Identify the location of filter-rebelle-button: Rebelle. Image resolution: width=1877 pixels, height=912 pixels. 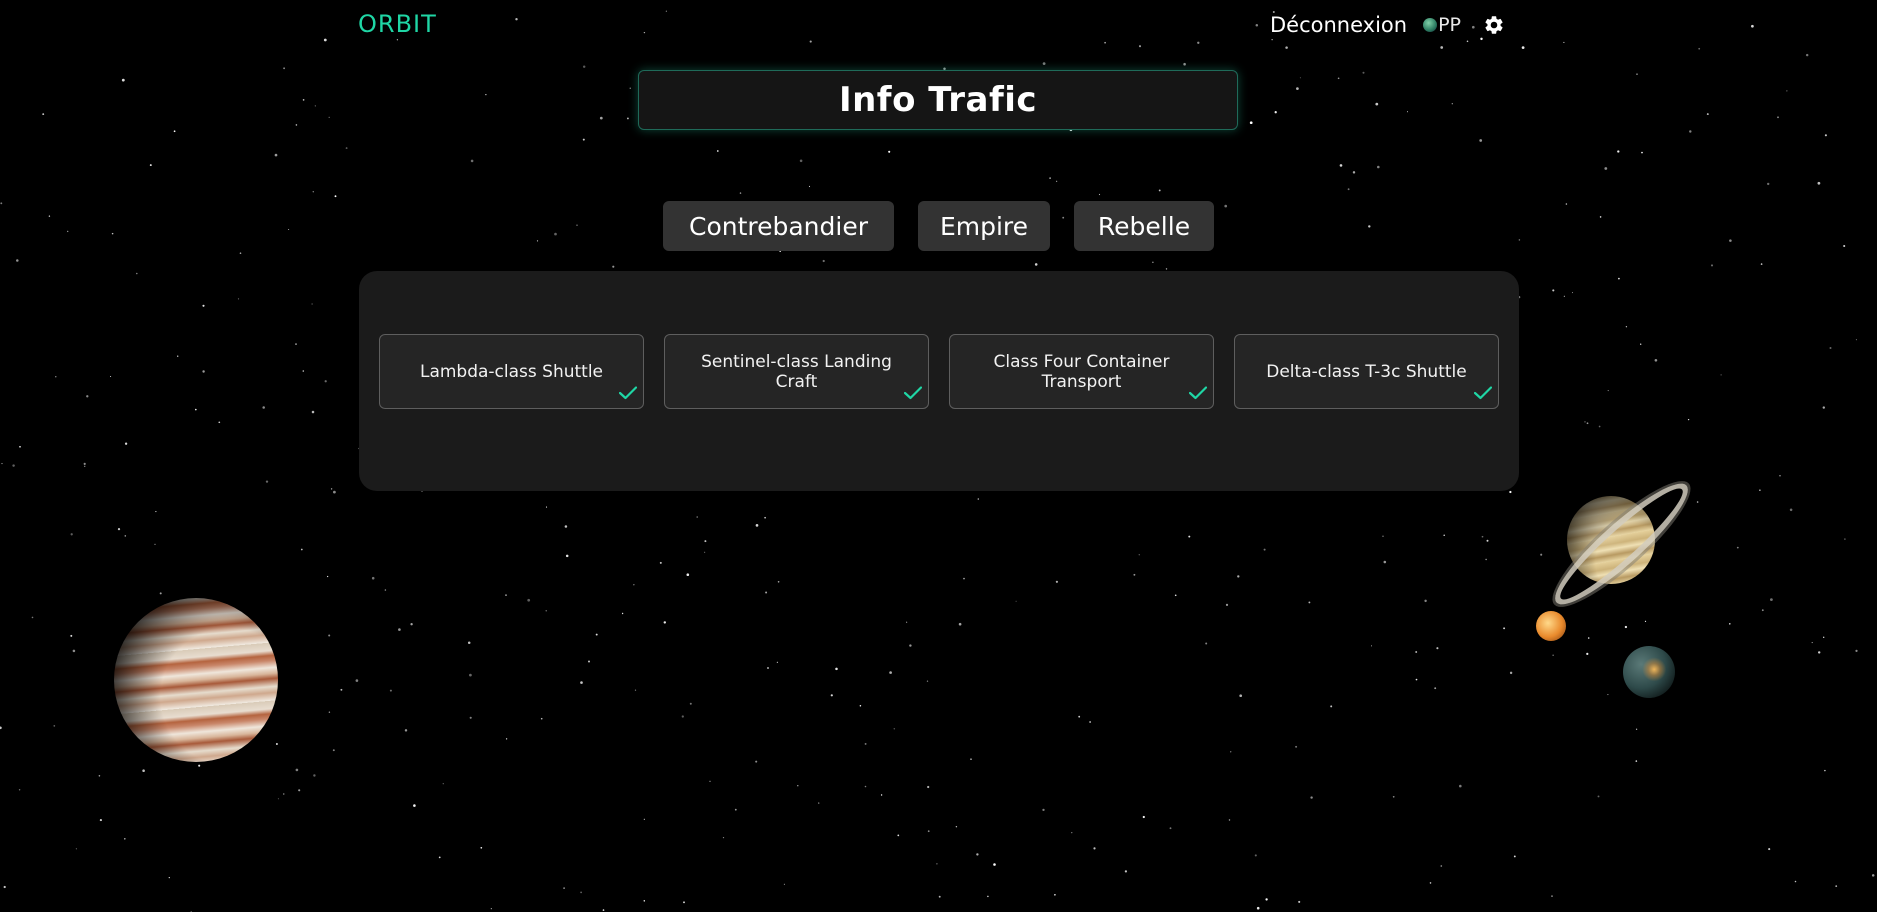
(1144, 226).